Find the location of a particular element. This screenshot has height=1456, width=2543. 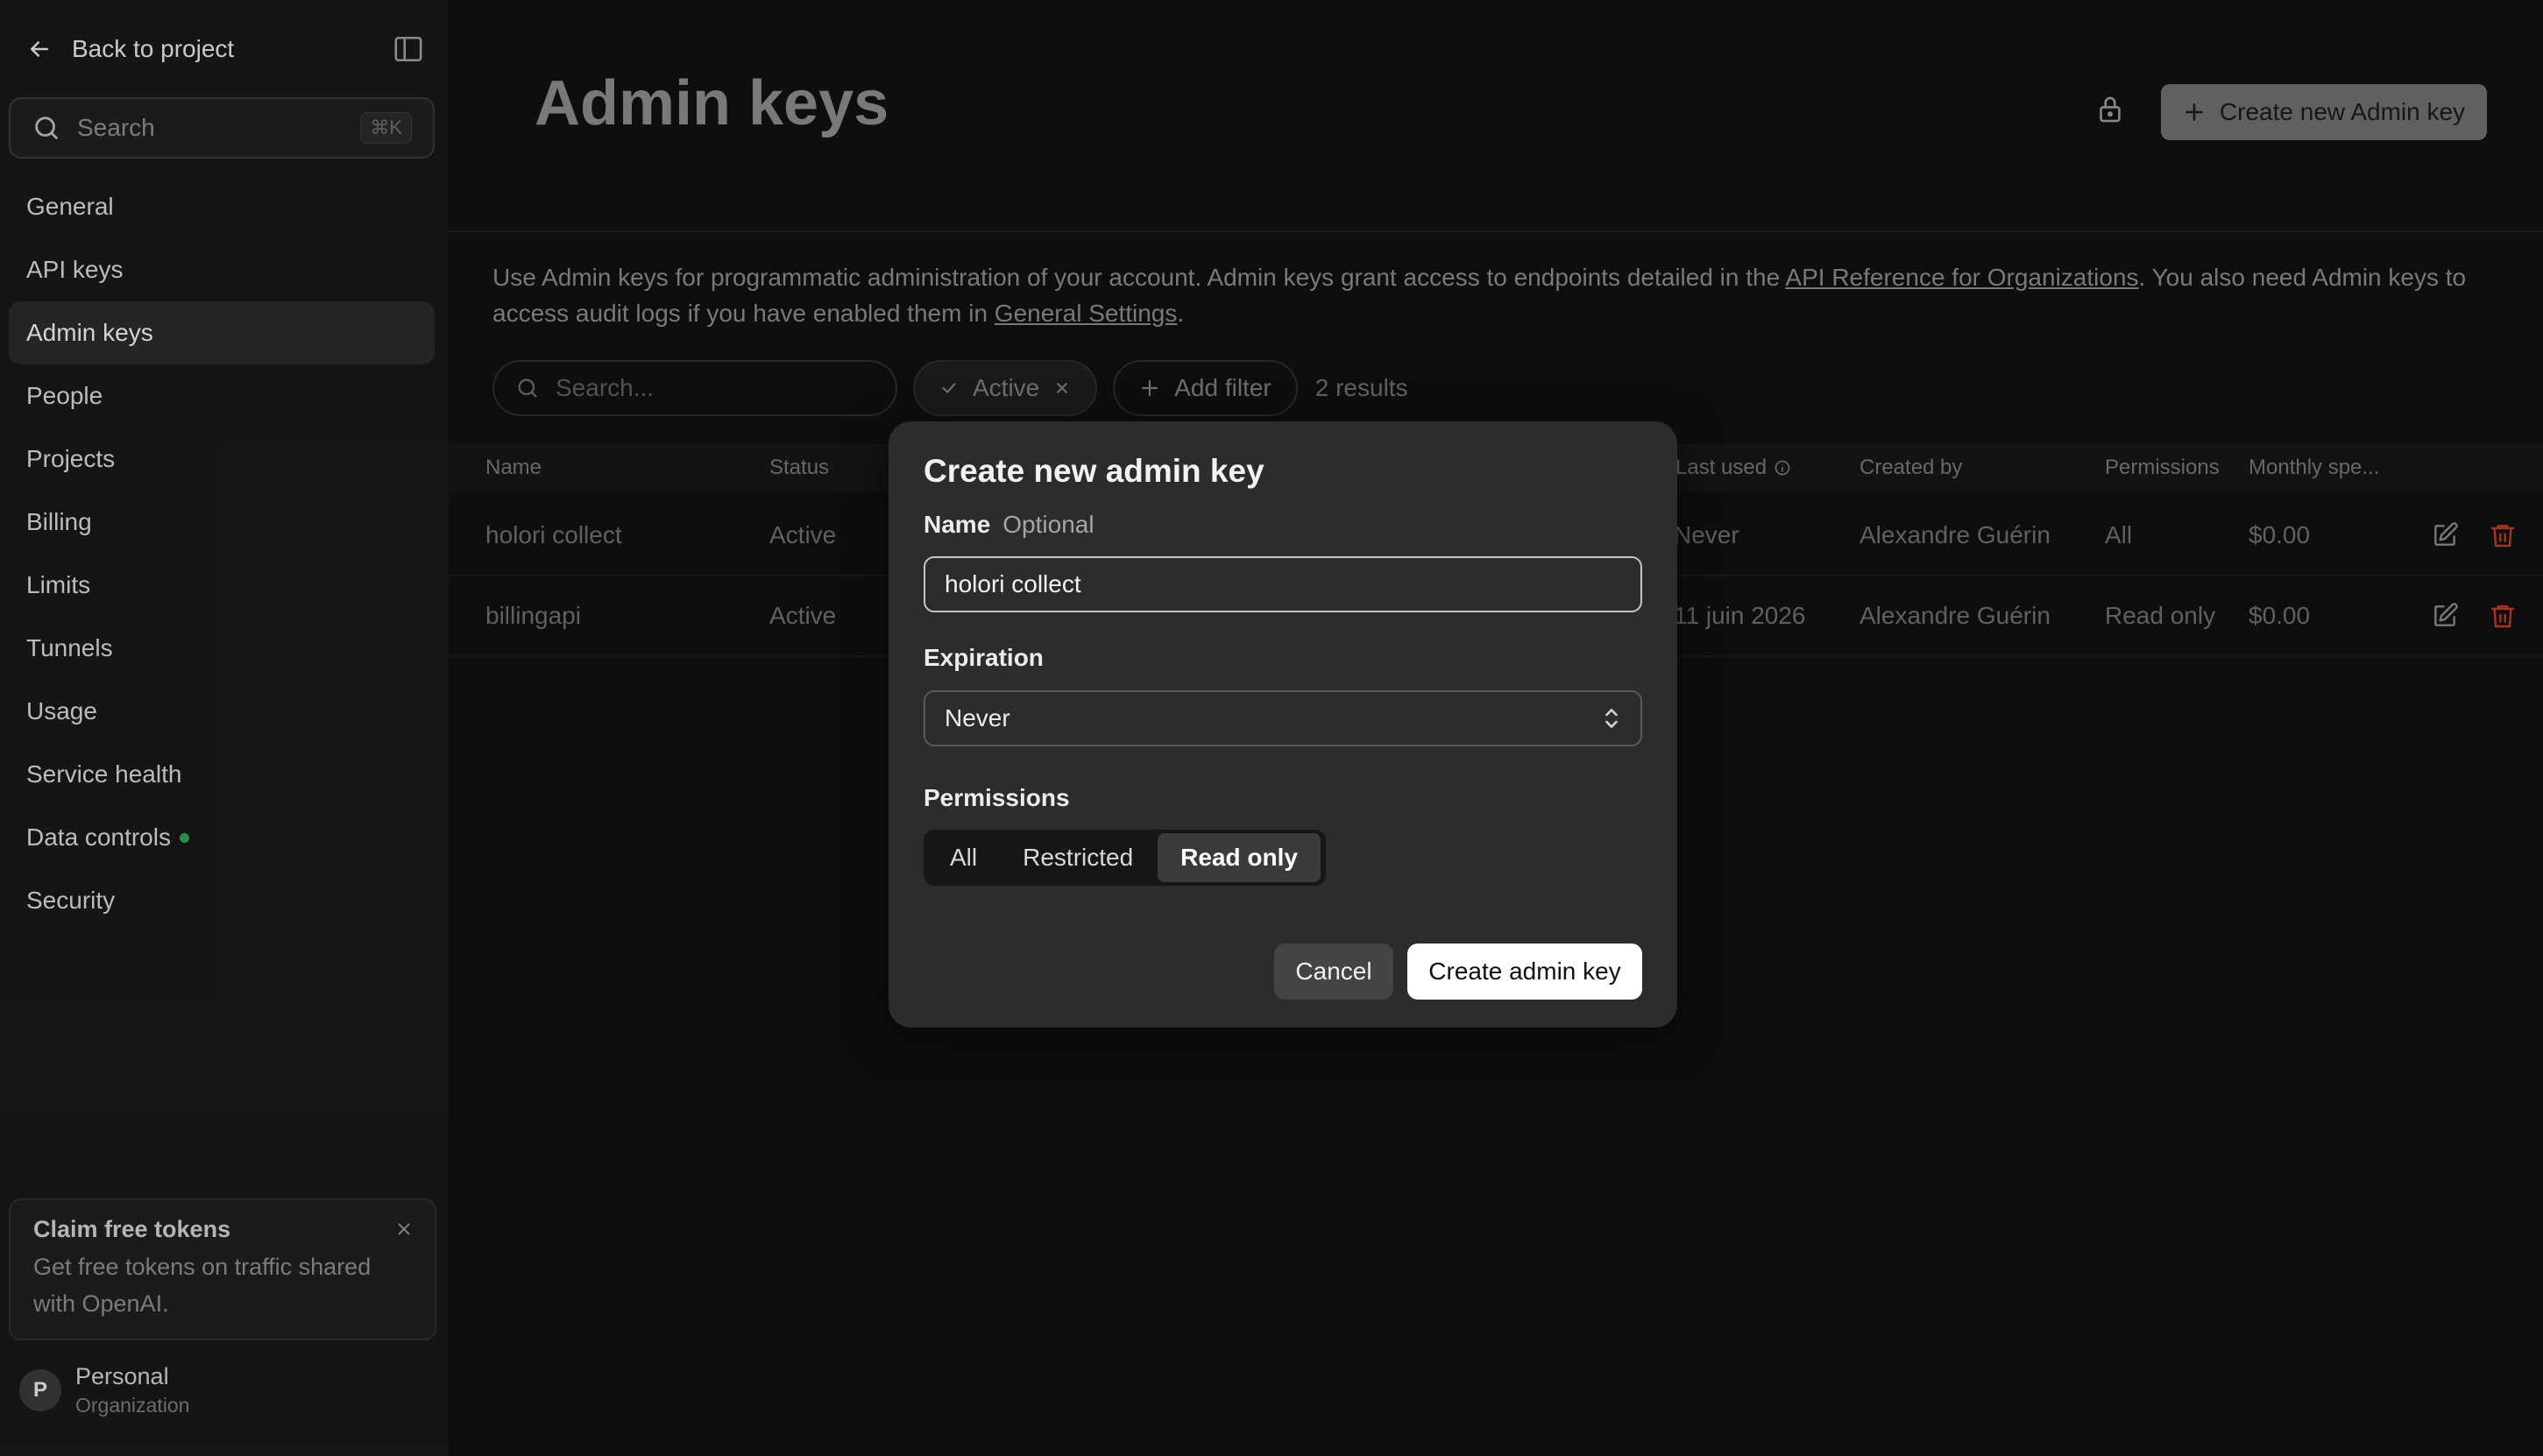

expiration-label: Expiration is located at coordinates (984, 657).